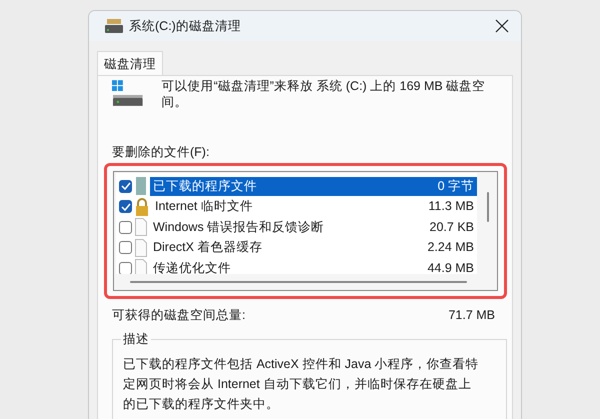  Describe the element at coordinates (161, 152) in the screenshot. I see `files-label: 要删除的文件(F):` at that location.